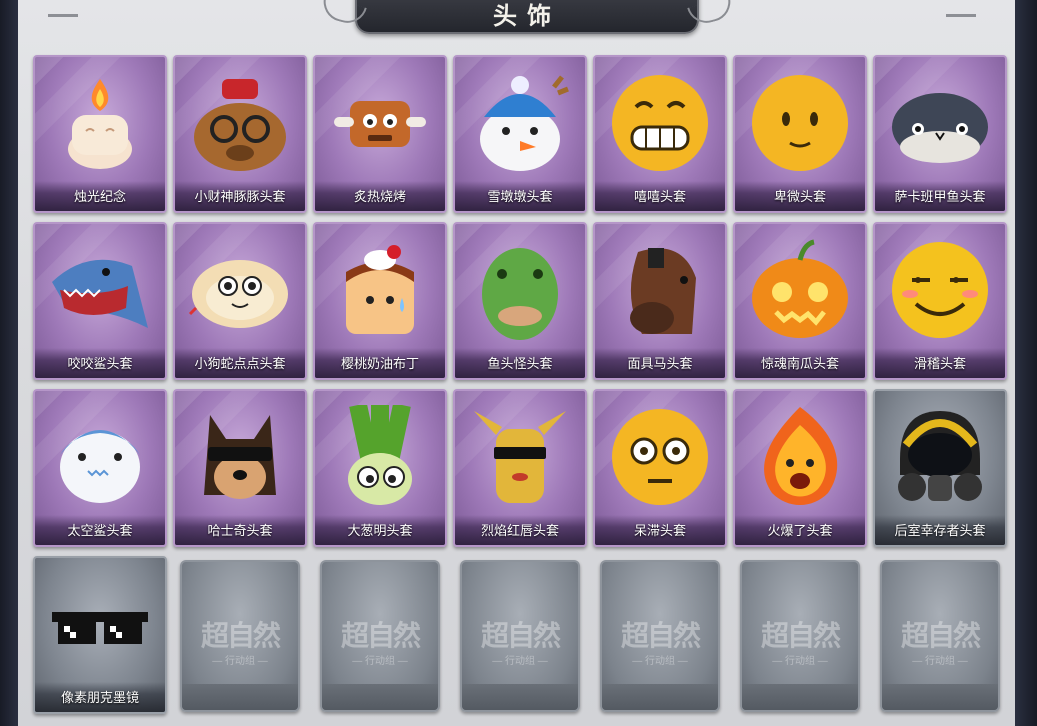  What do you see at coordinates (380, 363) in the screenshot?
I see `headwear-item-label: 樱桃奶油布丁` at bounding box center [380, 363].